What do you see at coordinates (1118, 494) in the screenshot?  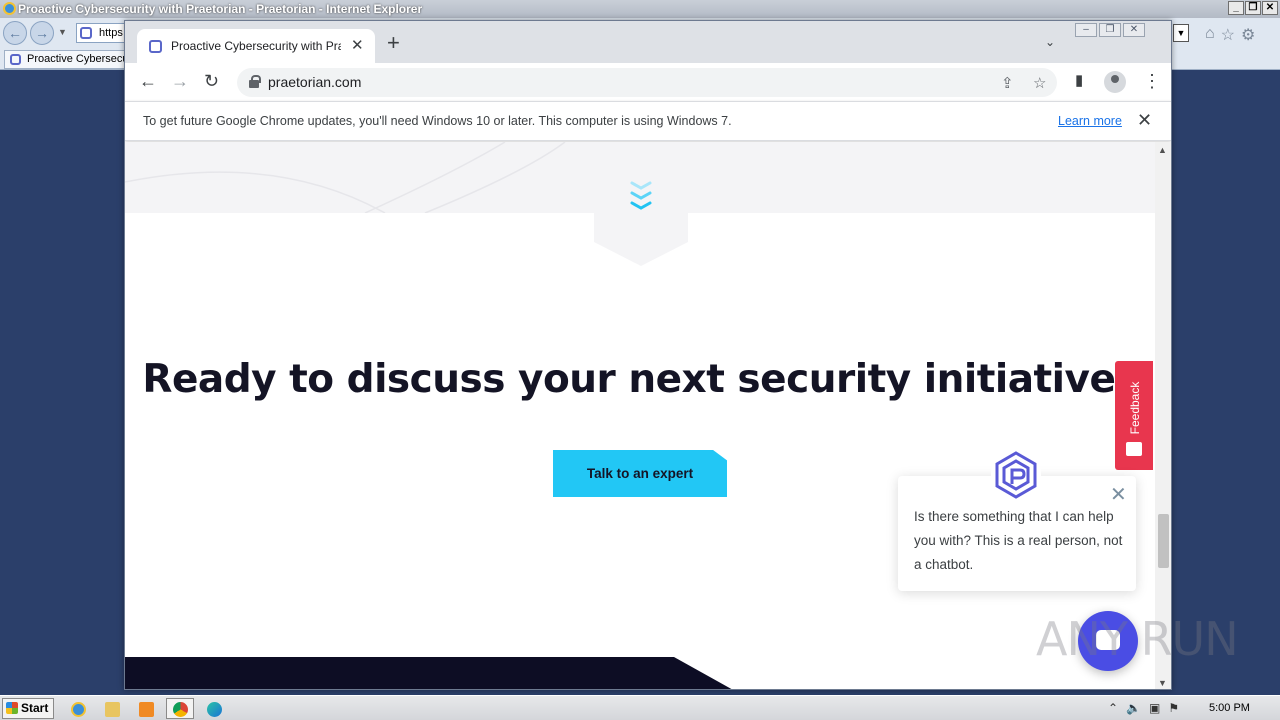 I see `chat-close-icon: ✕` at bounding box center [1118, 494].